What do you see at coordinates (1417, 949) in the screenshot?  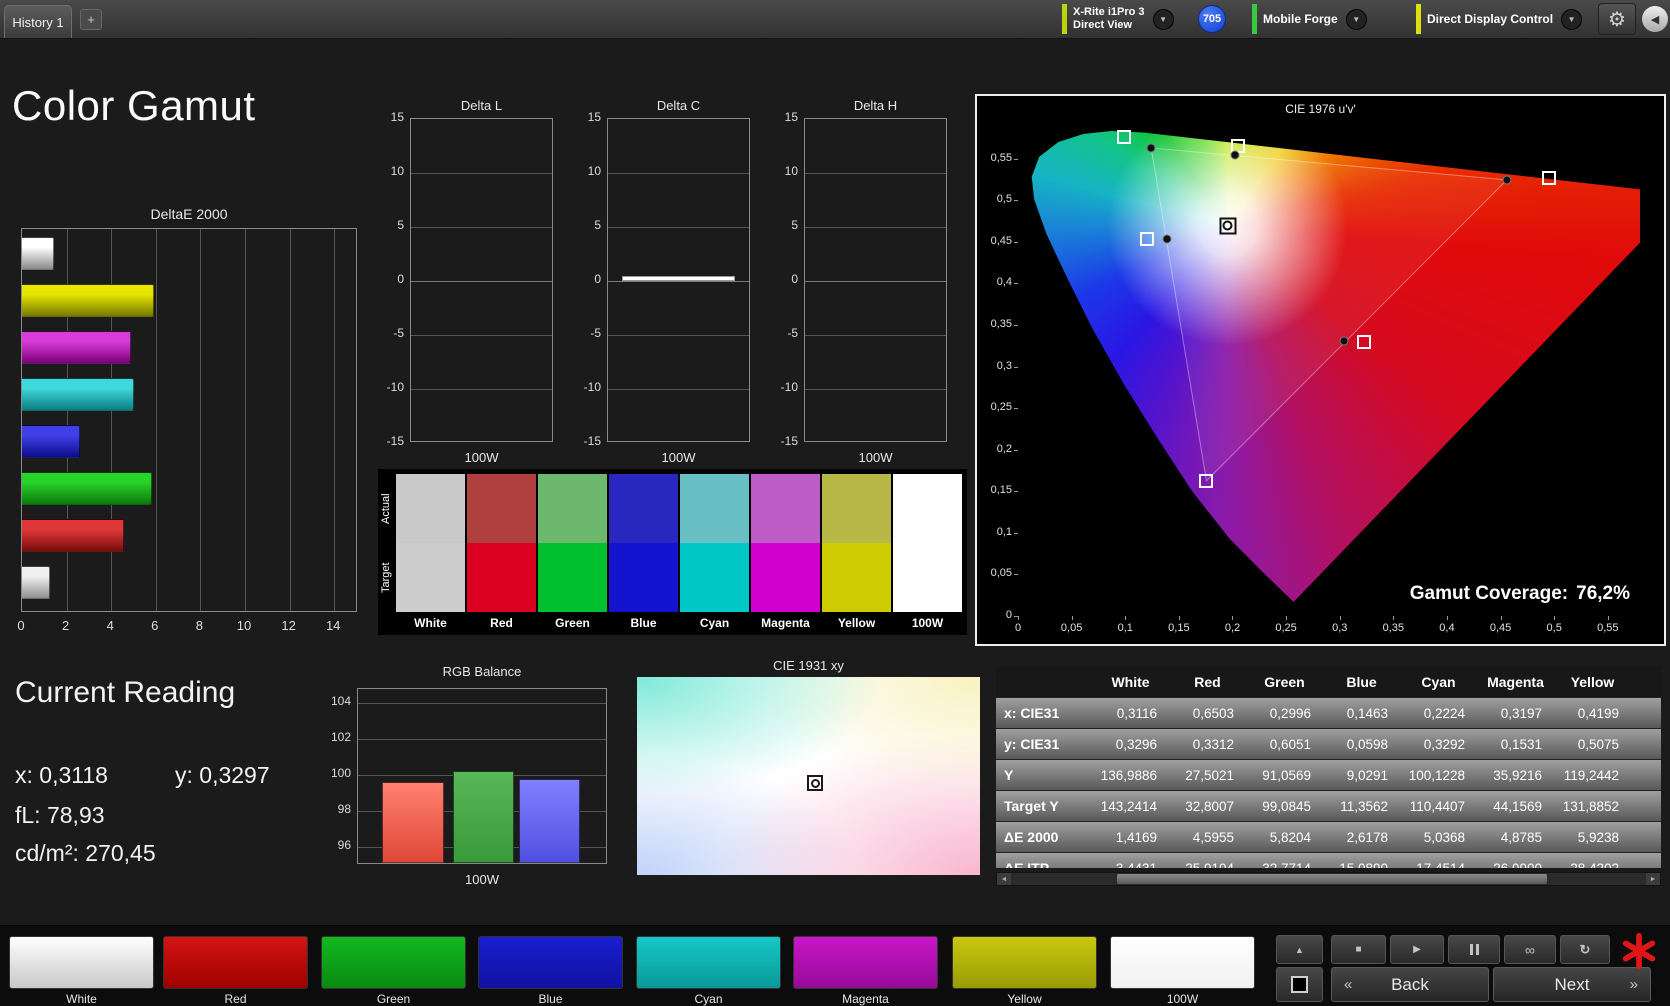 I see `play-button: ▶` at bounding box center [1417, 949].